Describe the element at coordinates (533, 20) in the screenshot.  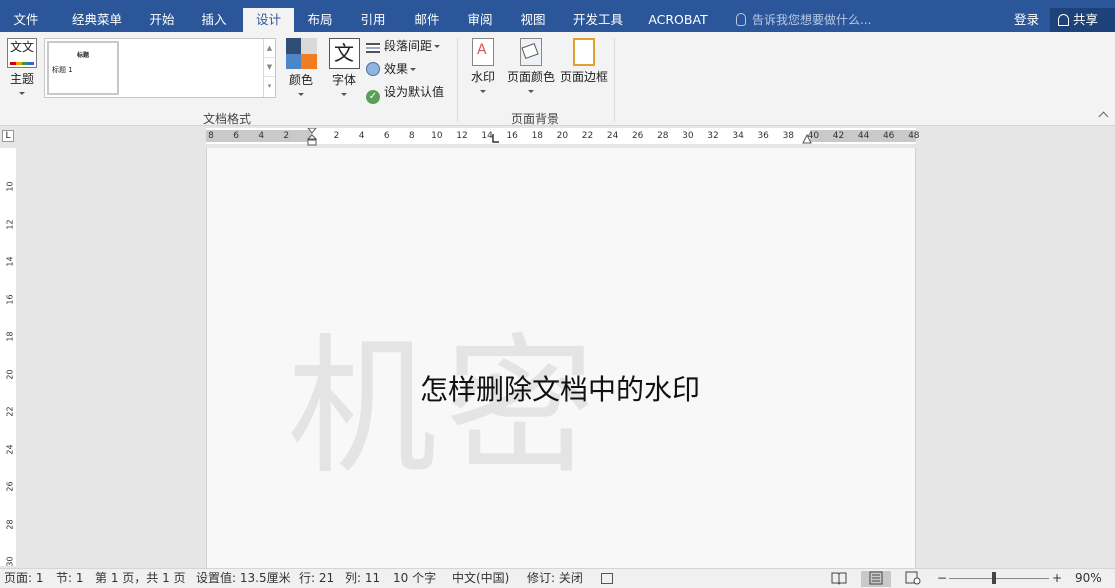
I see `tab-view: 视图` at that location.